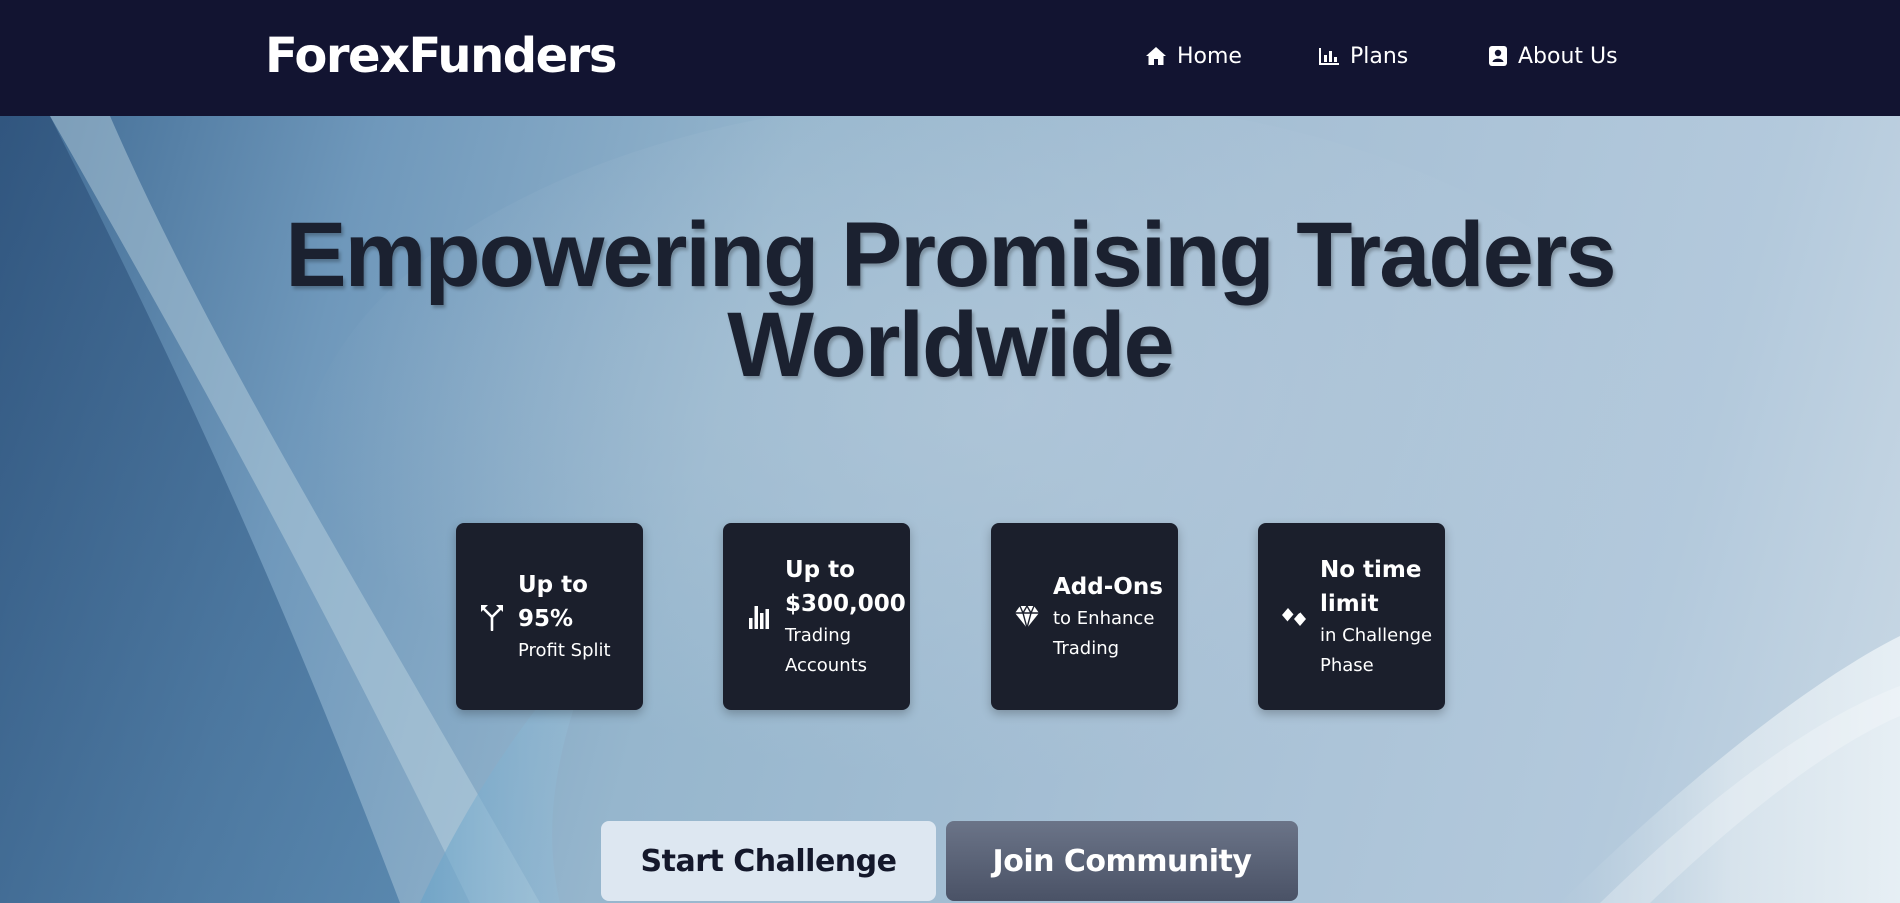 The image size is (1900, 903). Describe the element at coordinates (1108, 586) in the screenshot. I see `feature-title: Add-Ons` at that location.